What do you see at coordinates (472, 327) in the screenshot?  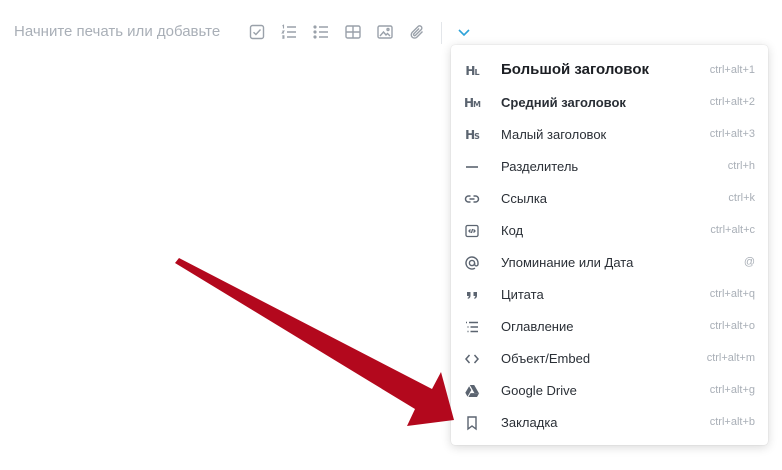 I see `table-of-contents-icon` at bounding box center [472, 327].